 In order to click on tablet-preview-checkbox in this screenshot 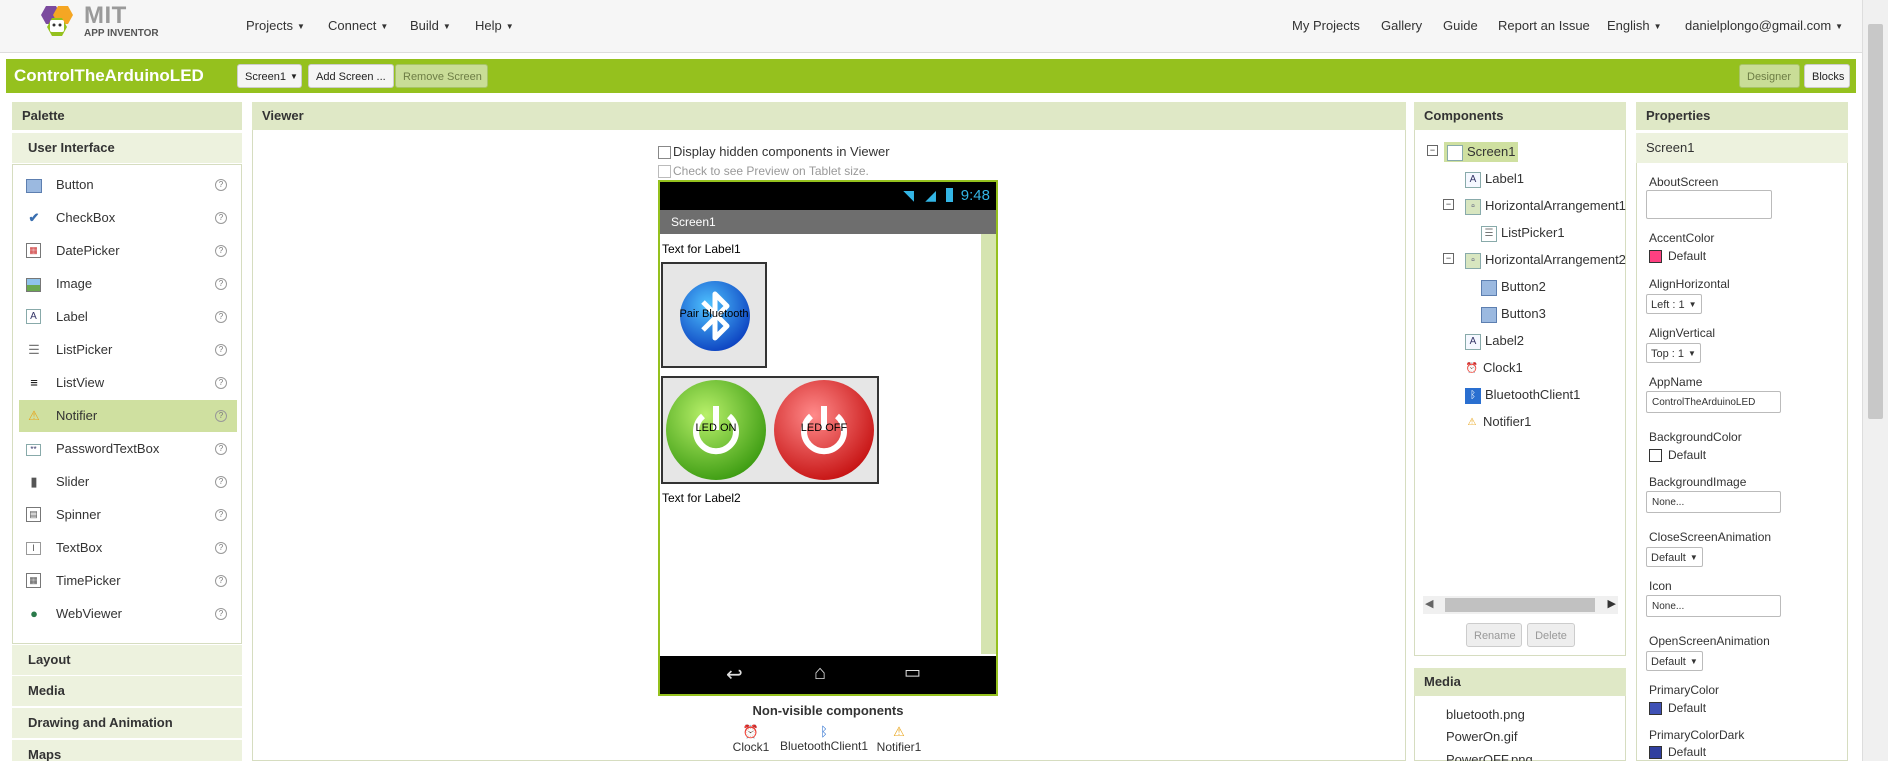, I will do `click(664, 172)`.